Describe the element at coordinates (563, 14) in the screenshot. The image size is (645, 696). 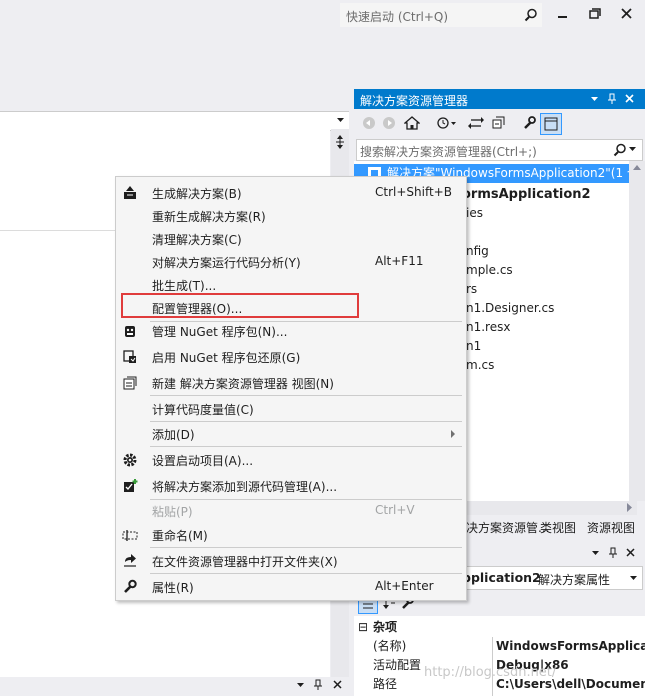
I see `minimize-icon` at that location.